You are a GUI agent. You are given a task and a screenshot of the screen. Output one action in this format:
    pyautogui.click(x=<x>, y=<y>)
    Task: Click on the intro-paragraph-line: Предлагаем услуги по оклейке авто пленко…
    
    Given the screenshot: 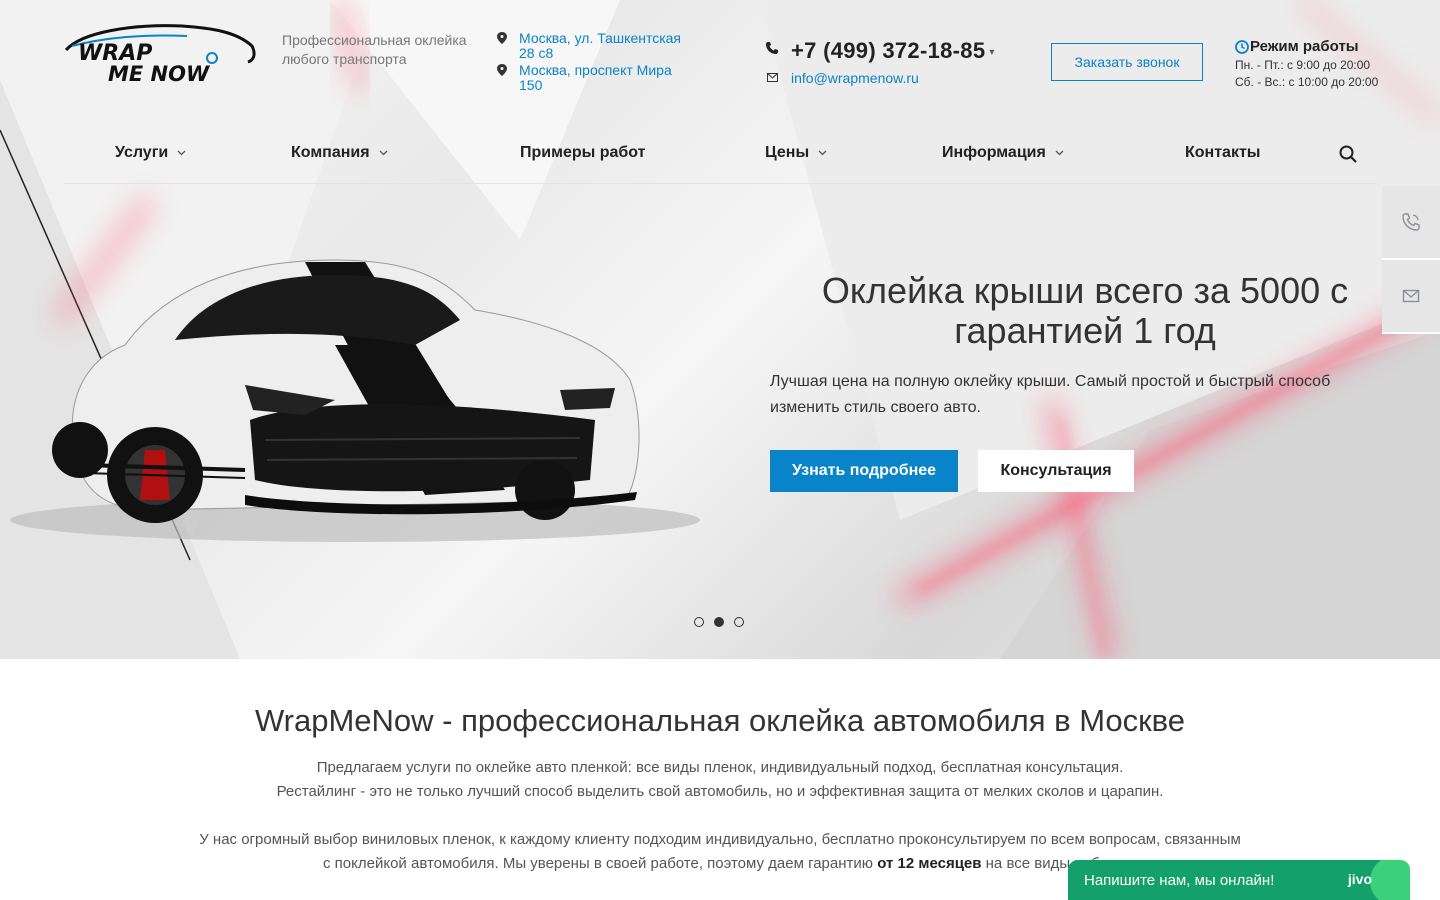 What is the action you would take?
    pyautogui.click(x=720, y=767)
    